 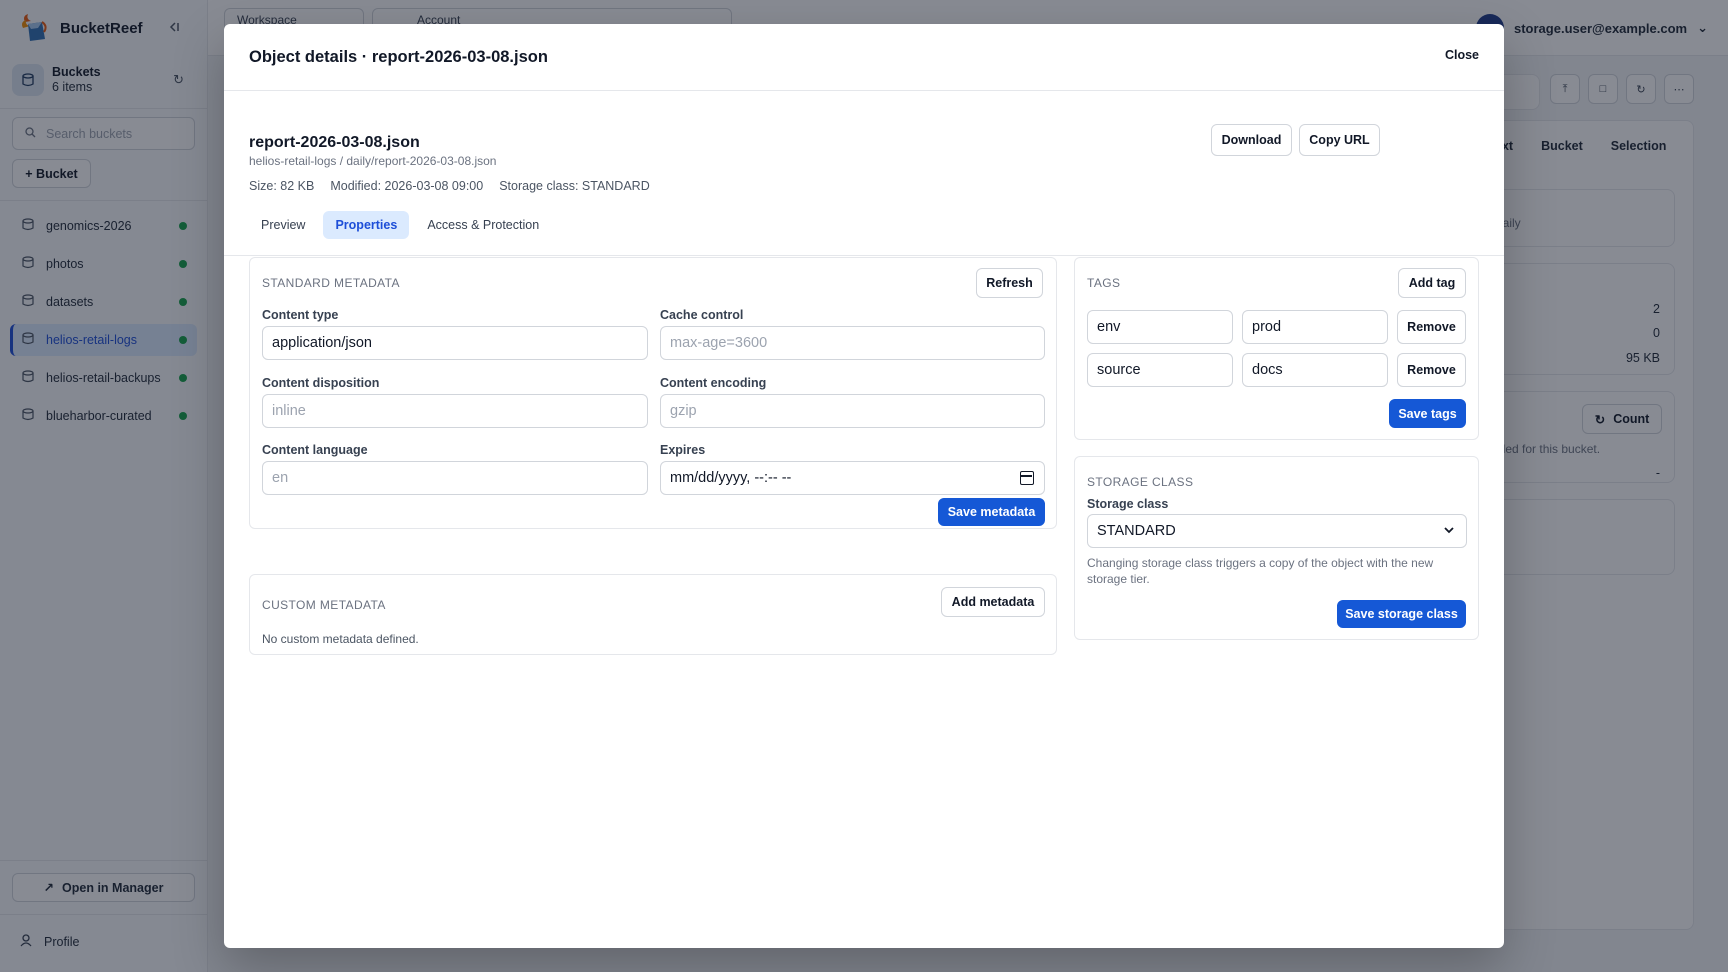 I want to click on chevron-down-icon, so click(x=1449, y=531).